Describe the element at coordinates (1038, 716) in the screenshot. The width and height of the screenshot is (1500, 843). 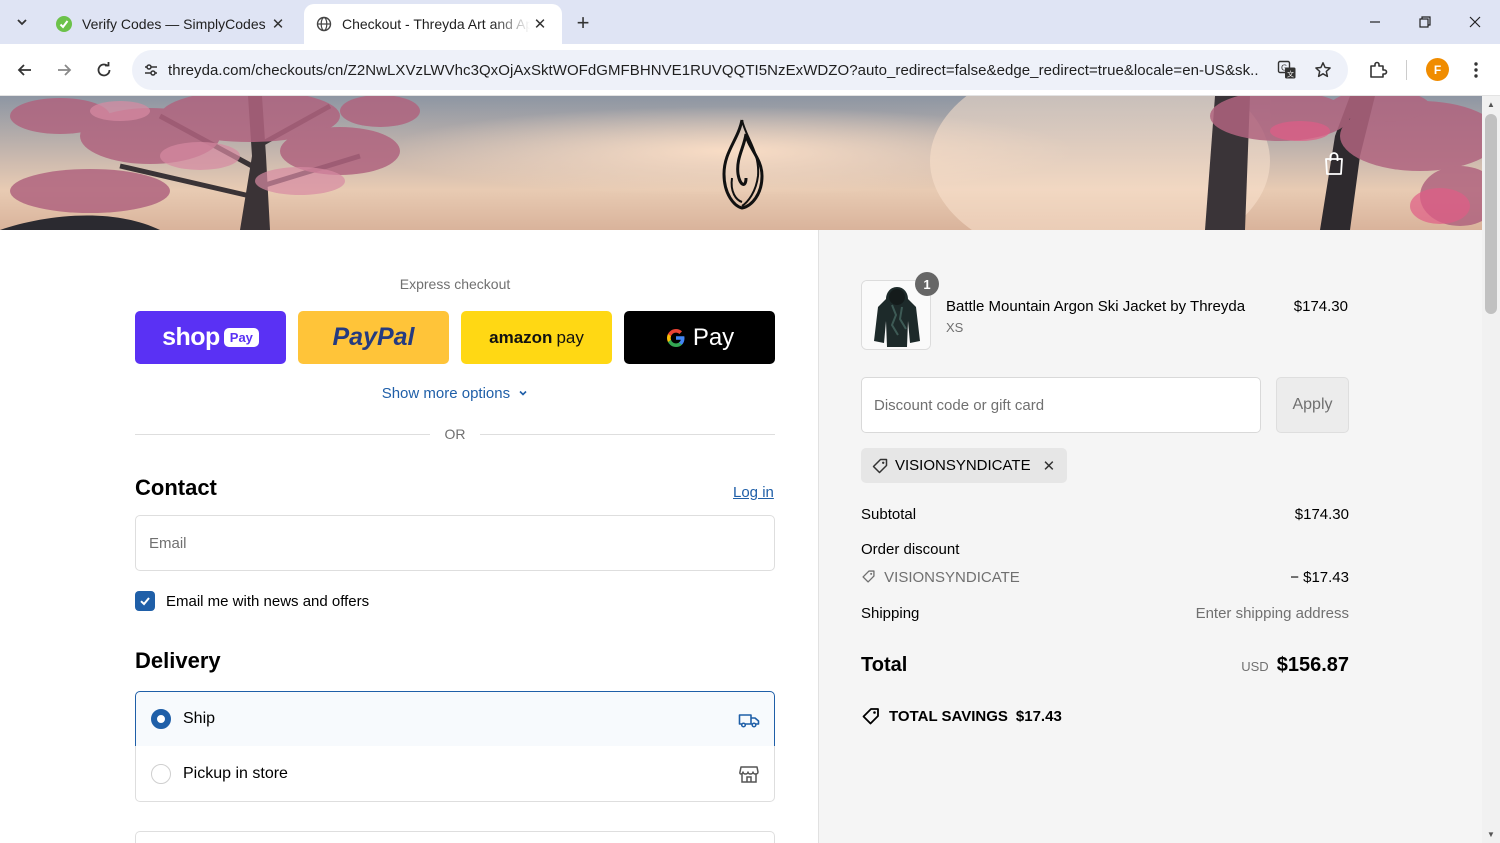
I see `savings-amount: $17.43` at that location.